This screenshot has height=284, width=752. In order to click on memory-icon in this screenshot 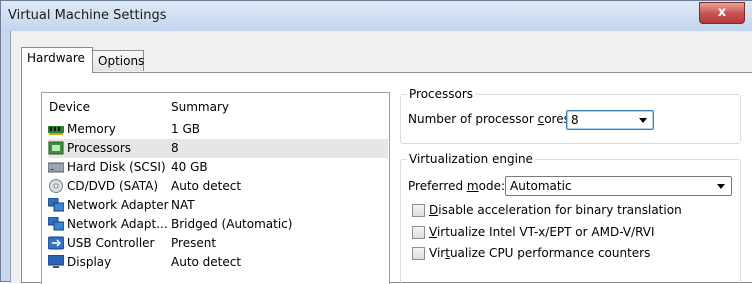, I will do `click(56, 129)`.